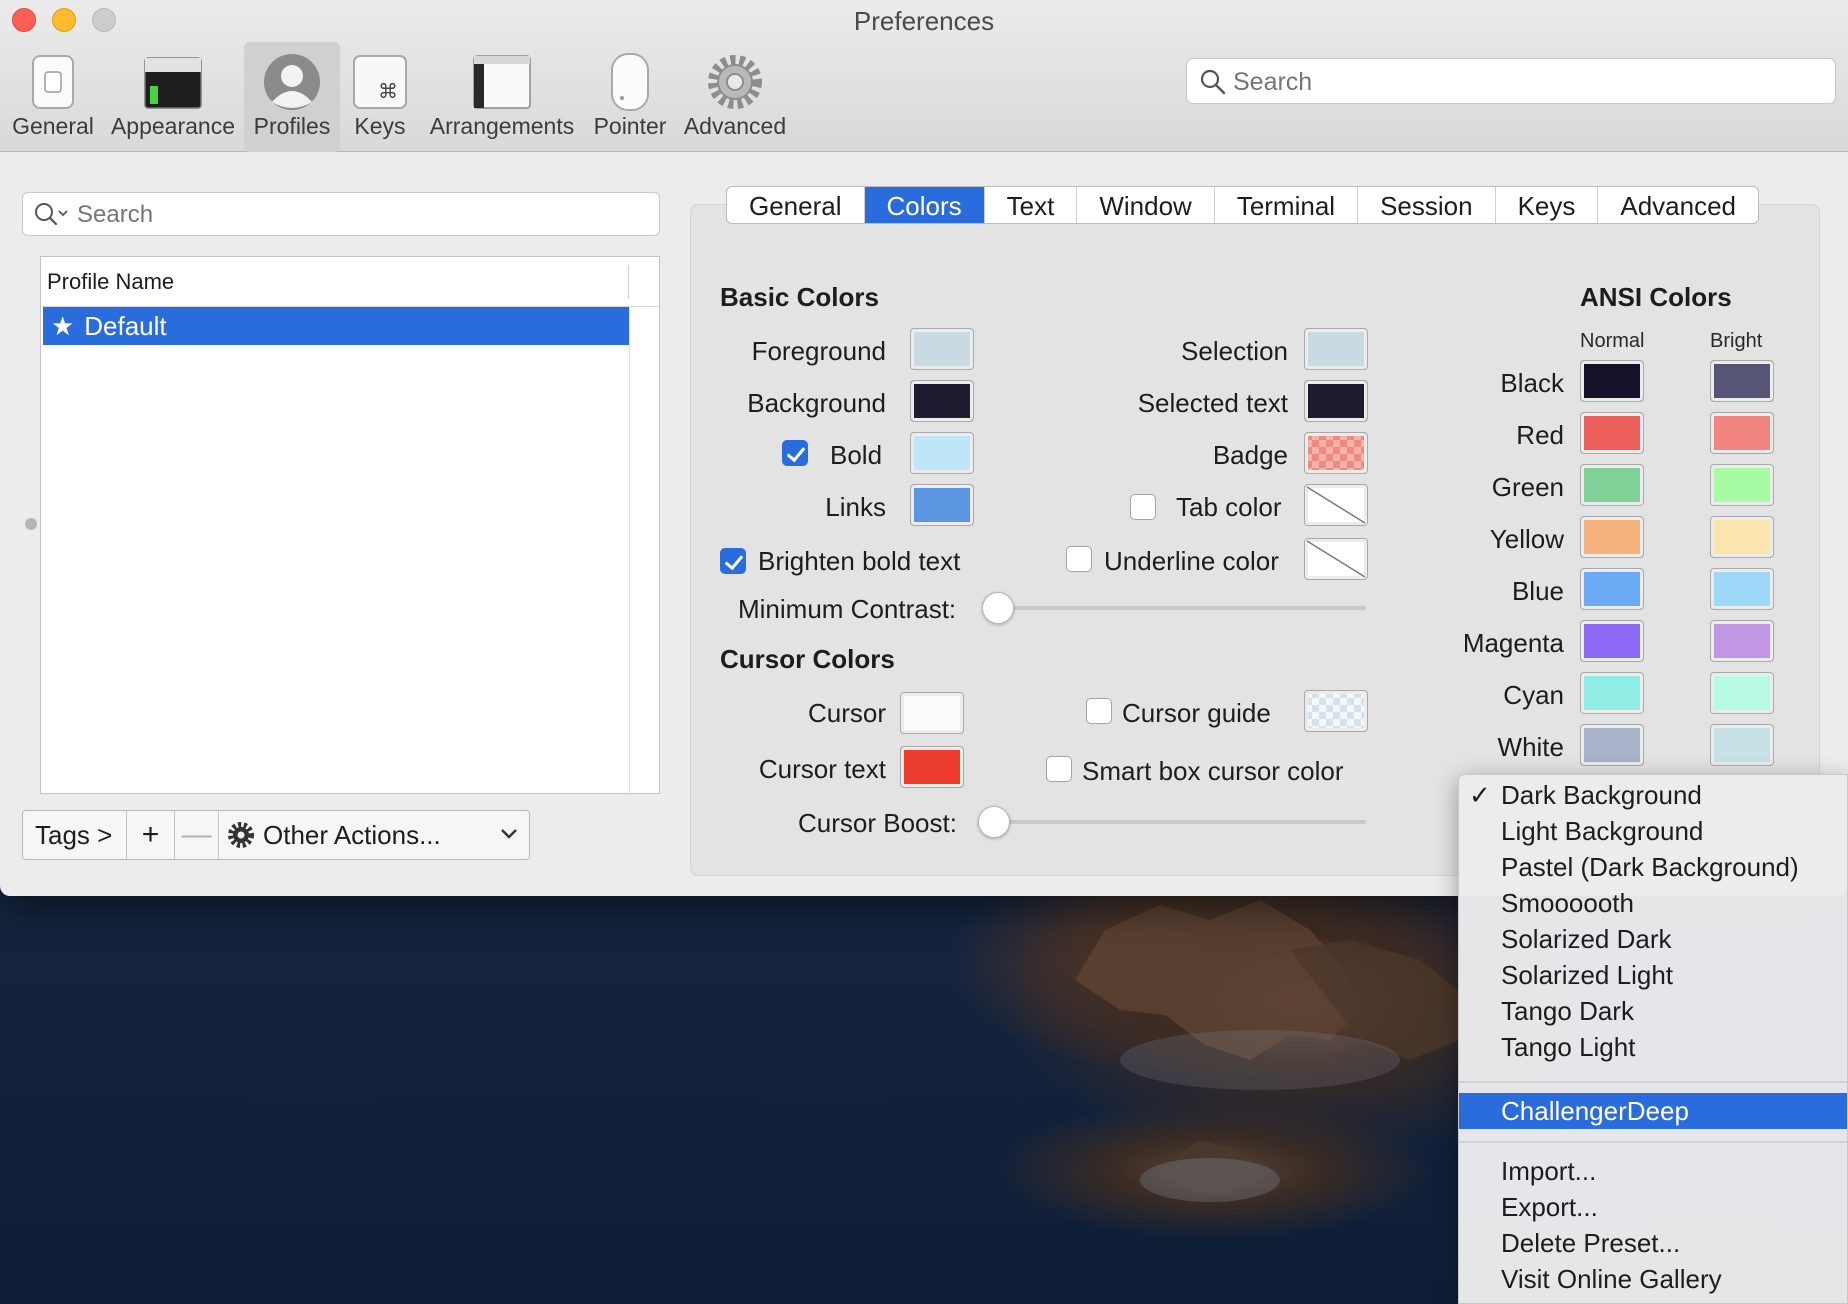 This screenshot has height=1304, width=1848. What do you see at coordinates (1612, 381) in the screenshot?
I see `ansi-black-normal-color-well` at bounding box center [1612, 381].